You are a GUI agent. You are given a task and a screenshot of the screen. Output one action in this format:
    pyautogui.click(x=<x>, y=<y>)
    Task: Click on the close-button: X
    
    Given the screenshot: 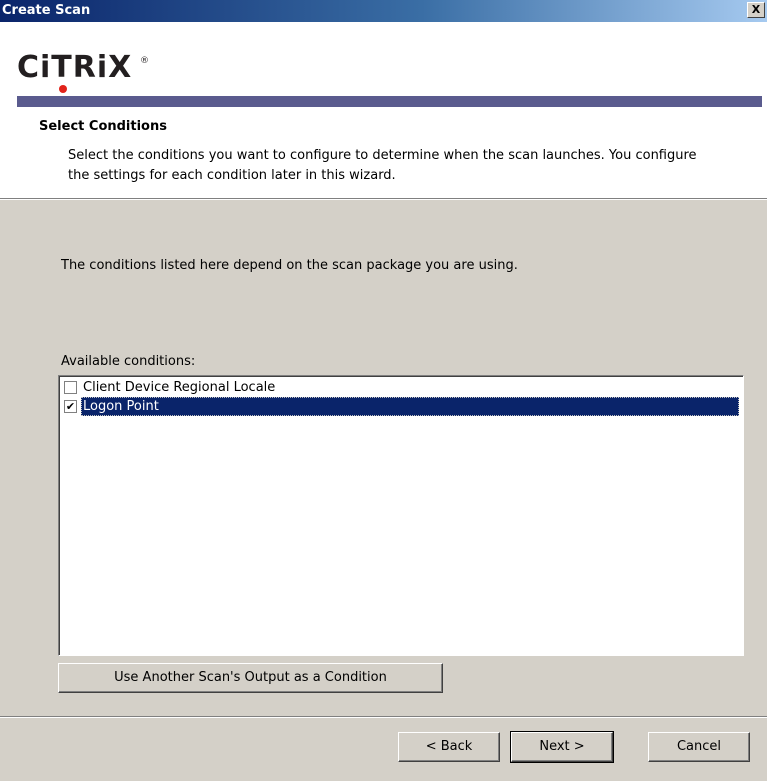 What is the action you would take?
    pyautogui.click(x=756, y=10)
    